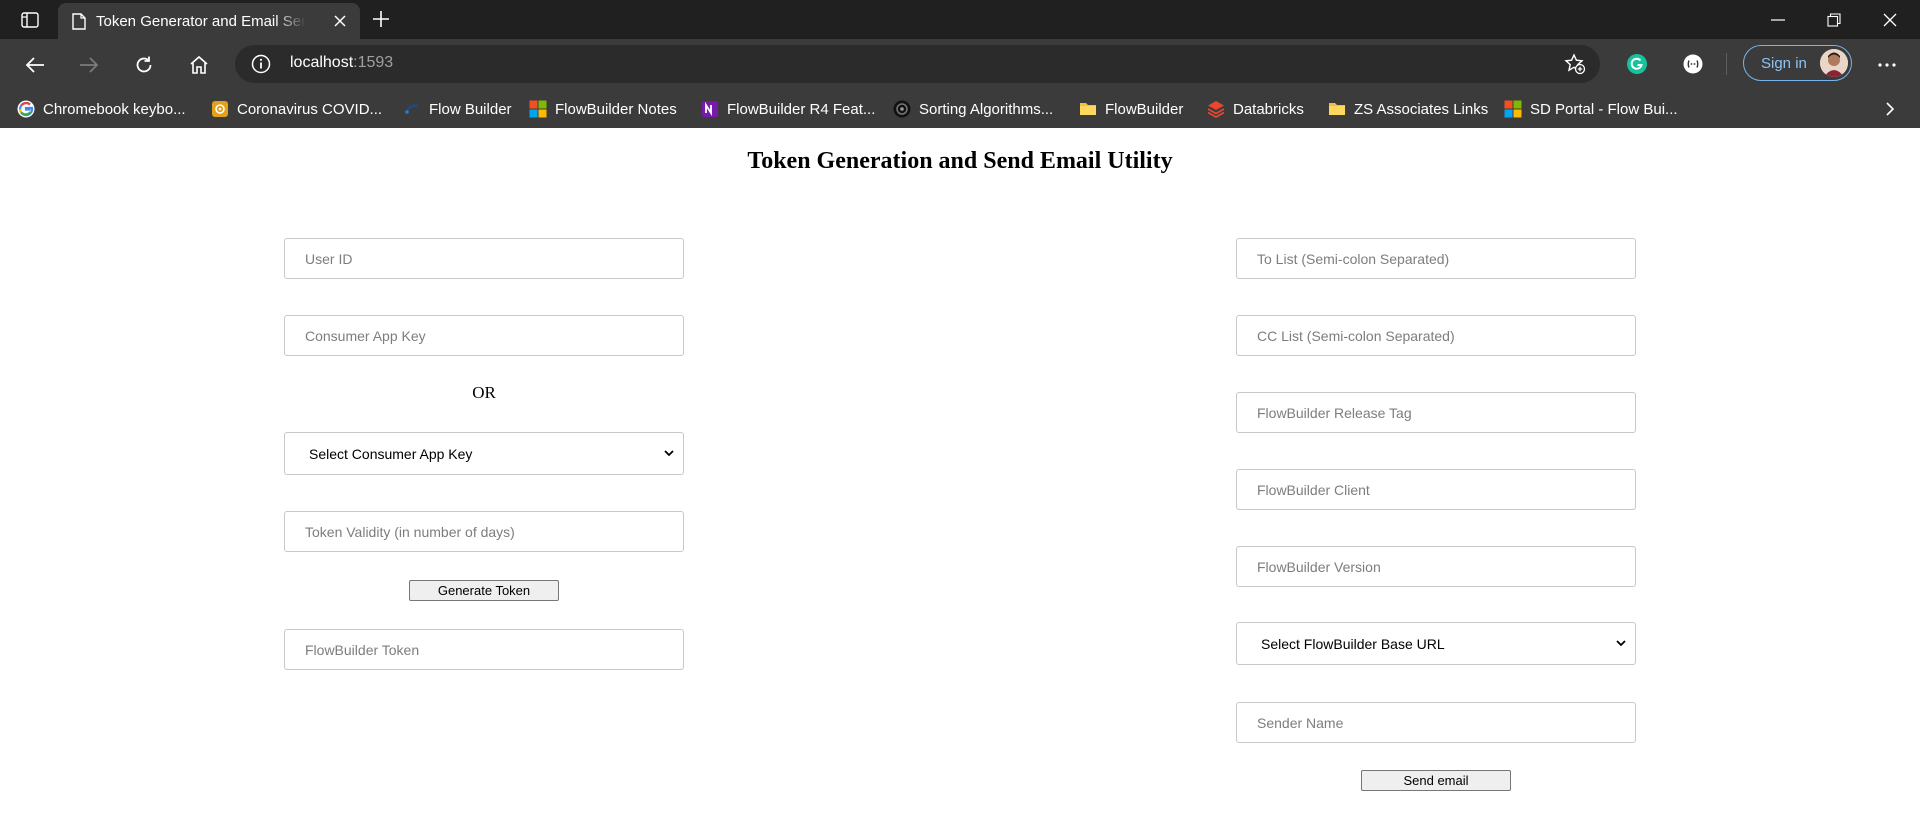 The image size is (1920, 816). I want to click on bookmark-flowbuilder-folder: FlowBuilder, so click(1131, 109).